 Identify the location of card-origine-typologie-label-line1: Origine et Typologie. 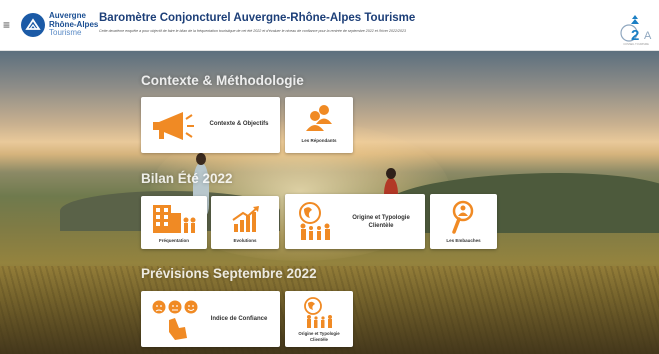
(381, 218).